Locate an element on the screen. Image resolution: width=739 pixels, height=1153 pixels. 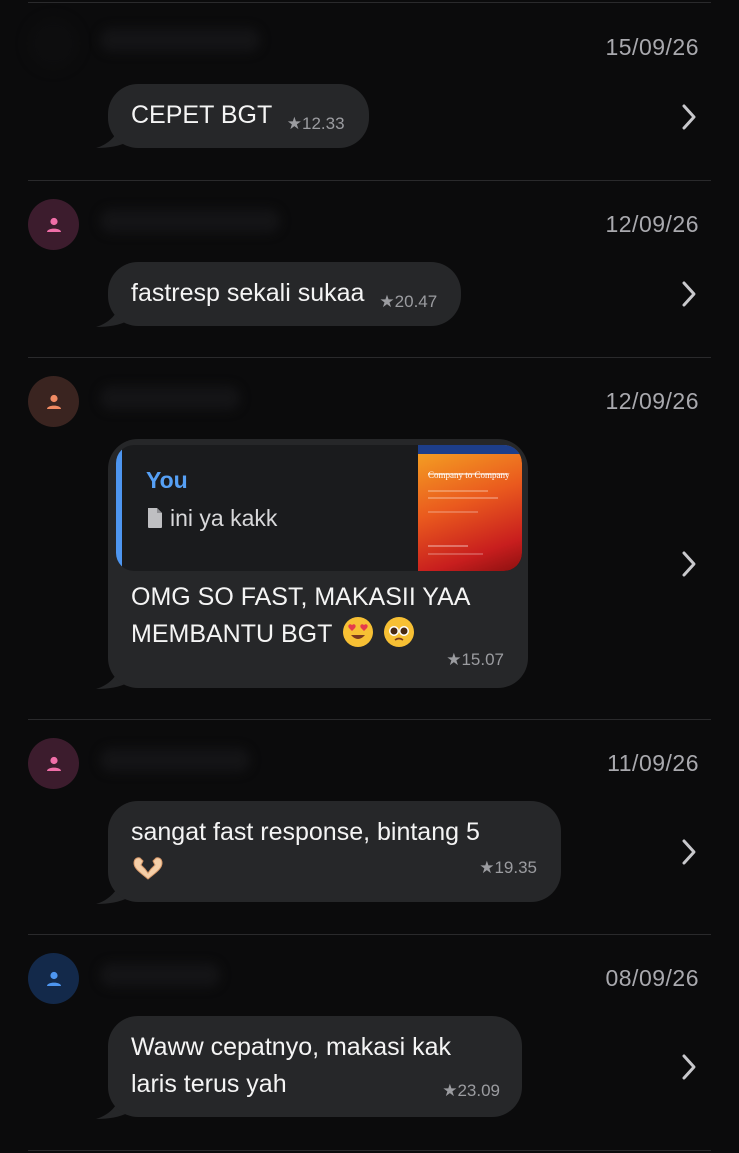
review-date: 08/09/26 is located at coordinates (652, 978).